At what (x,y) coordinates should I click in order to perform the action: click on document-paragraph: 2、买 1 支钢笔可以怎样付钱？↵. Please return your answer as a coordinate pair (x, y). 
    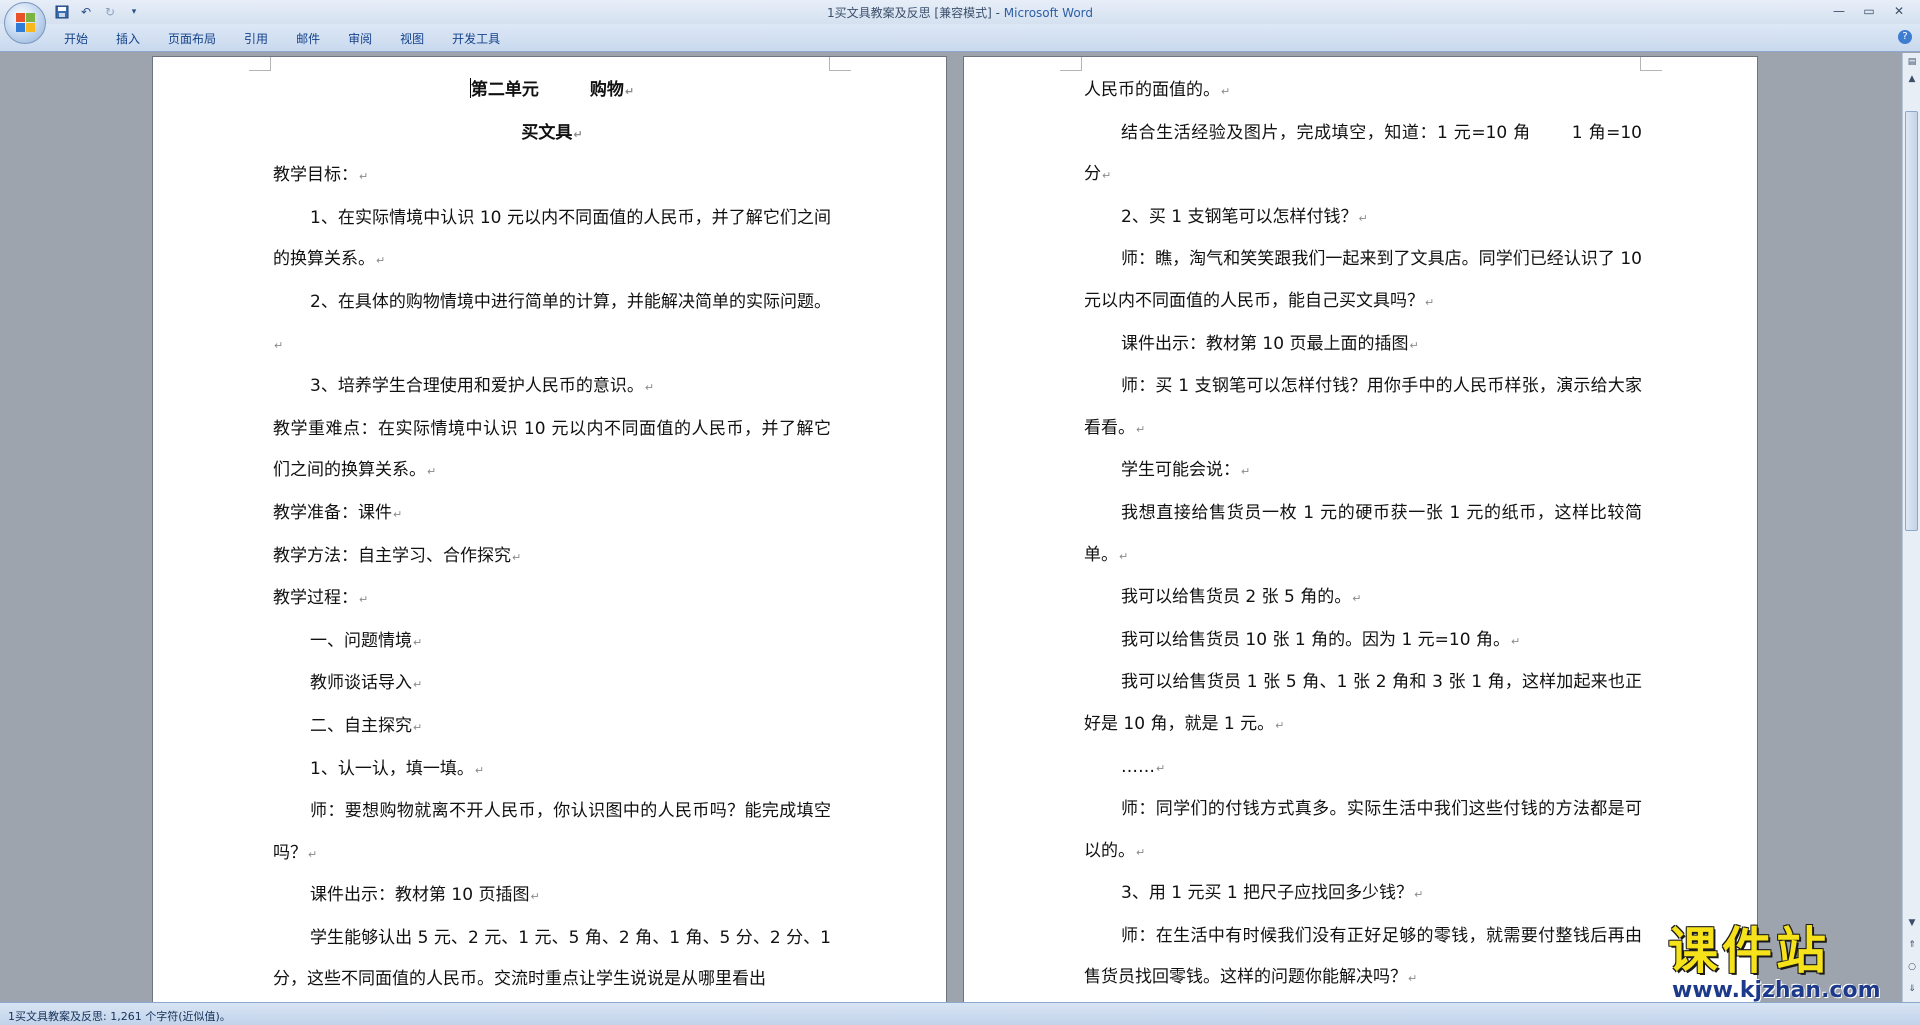
    Looking at the image, I should click on (1363, 218).